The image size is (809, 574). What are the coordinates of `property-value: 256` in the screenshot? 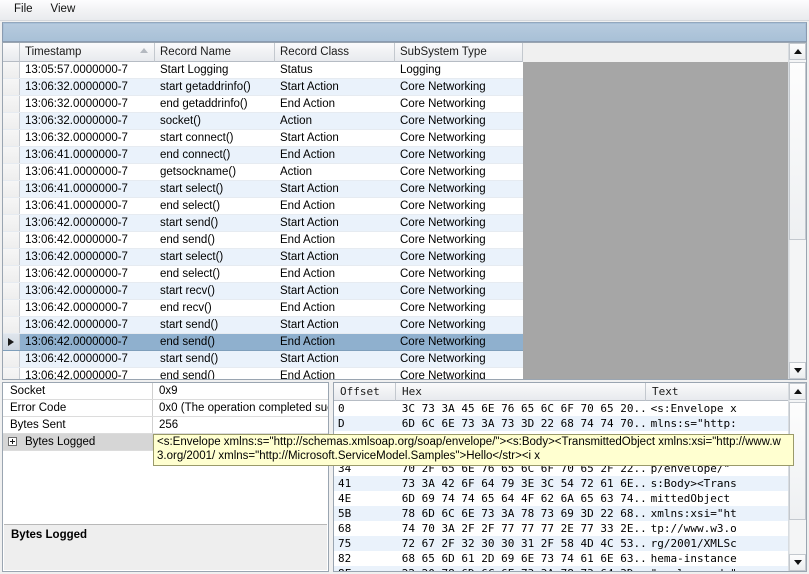 It's located at (240, 425).